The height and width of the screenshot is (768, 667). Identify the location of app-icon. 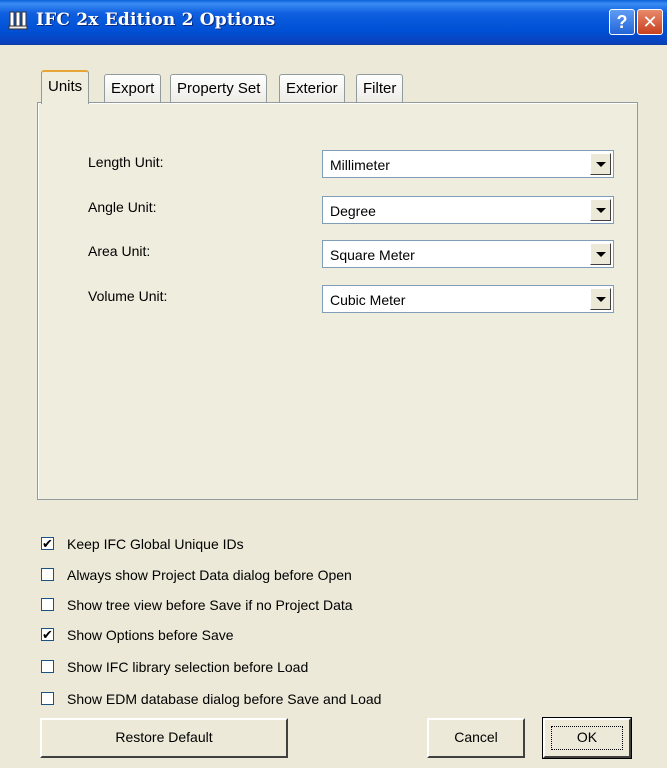
(18, 20).